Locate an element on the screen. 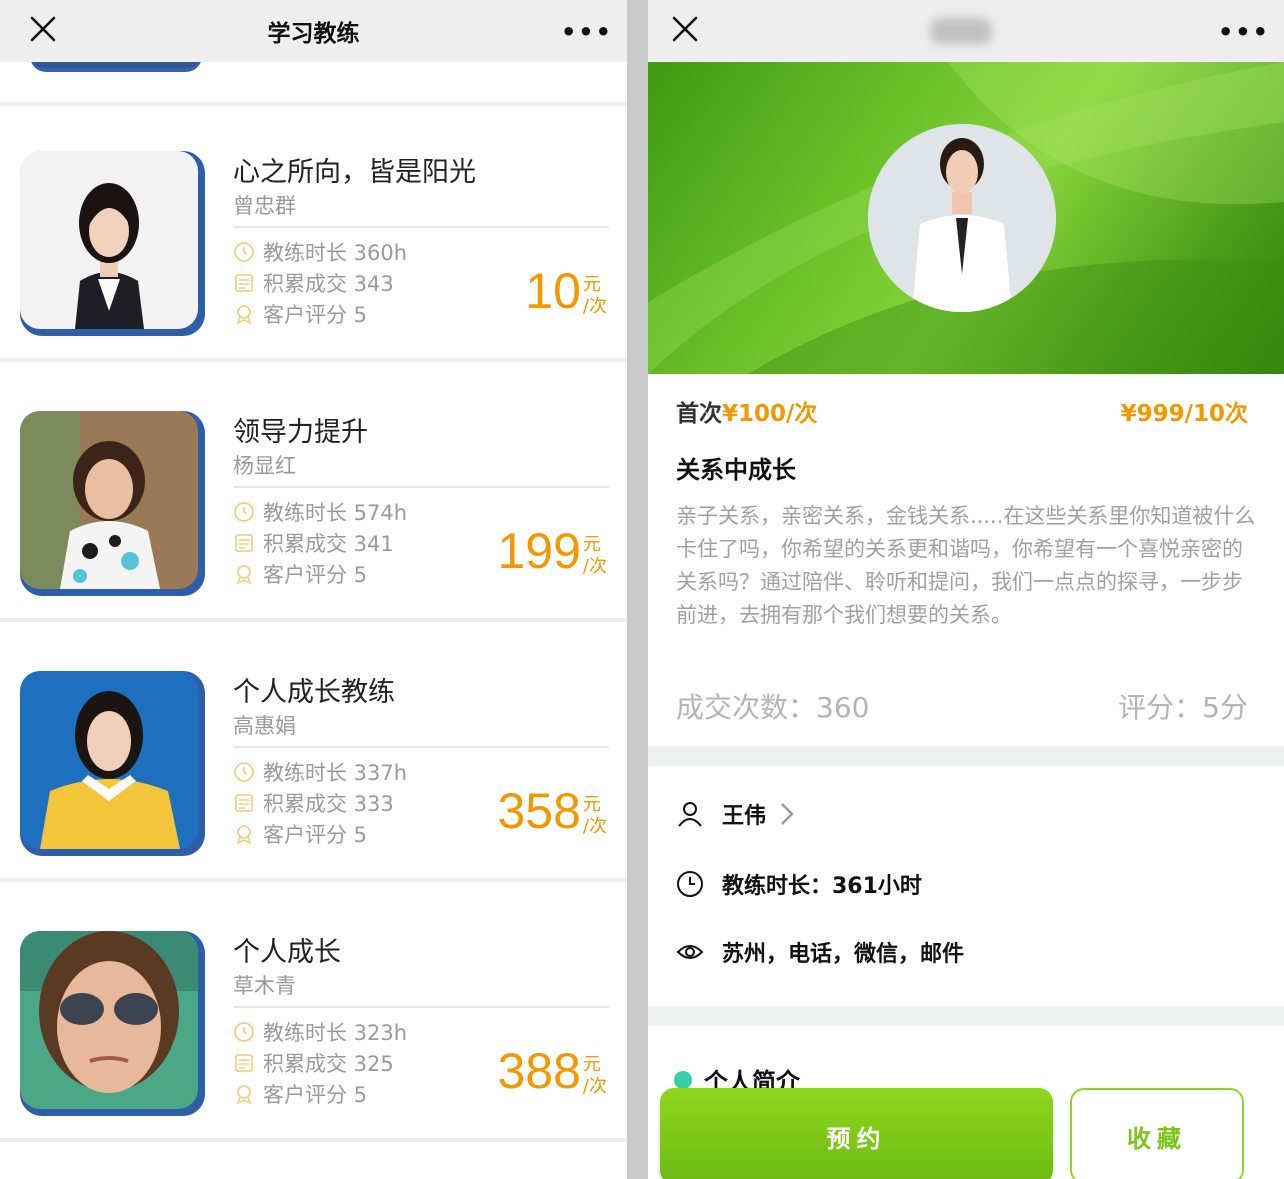  close-icon is located at coordinates (685, 29).